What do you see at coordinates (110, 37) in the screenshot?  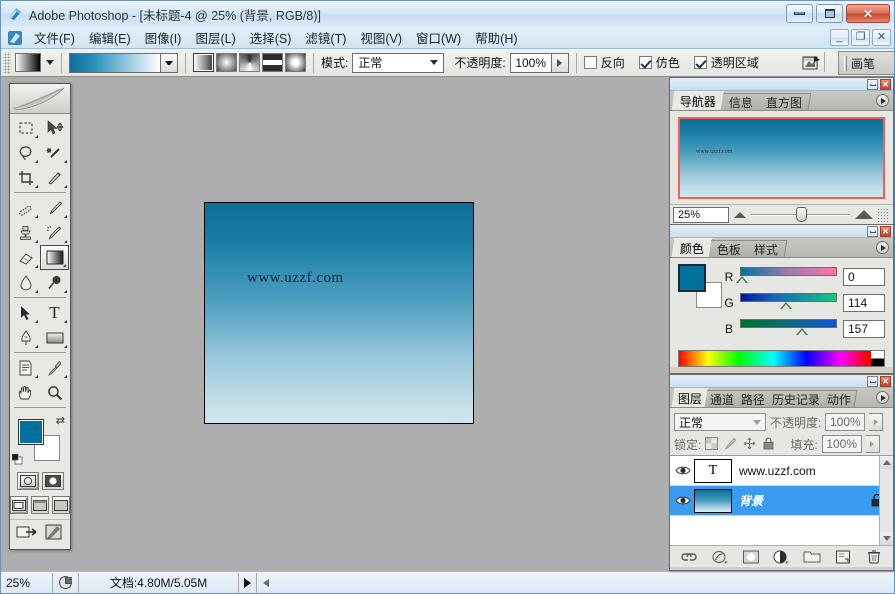 I see `menu-edit: 编辑(E)` at bounding box center [110, 37].